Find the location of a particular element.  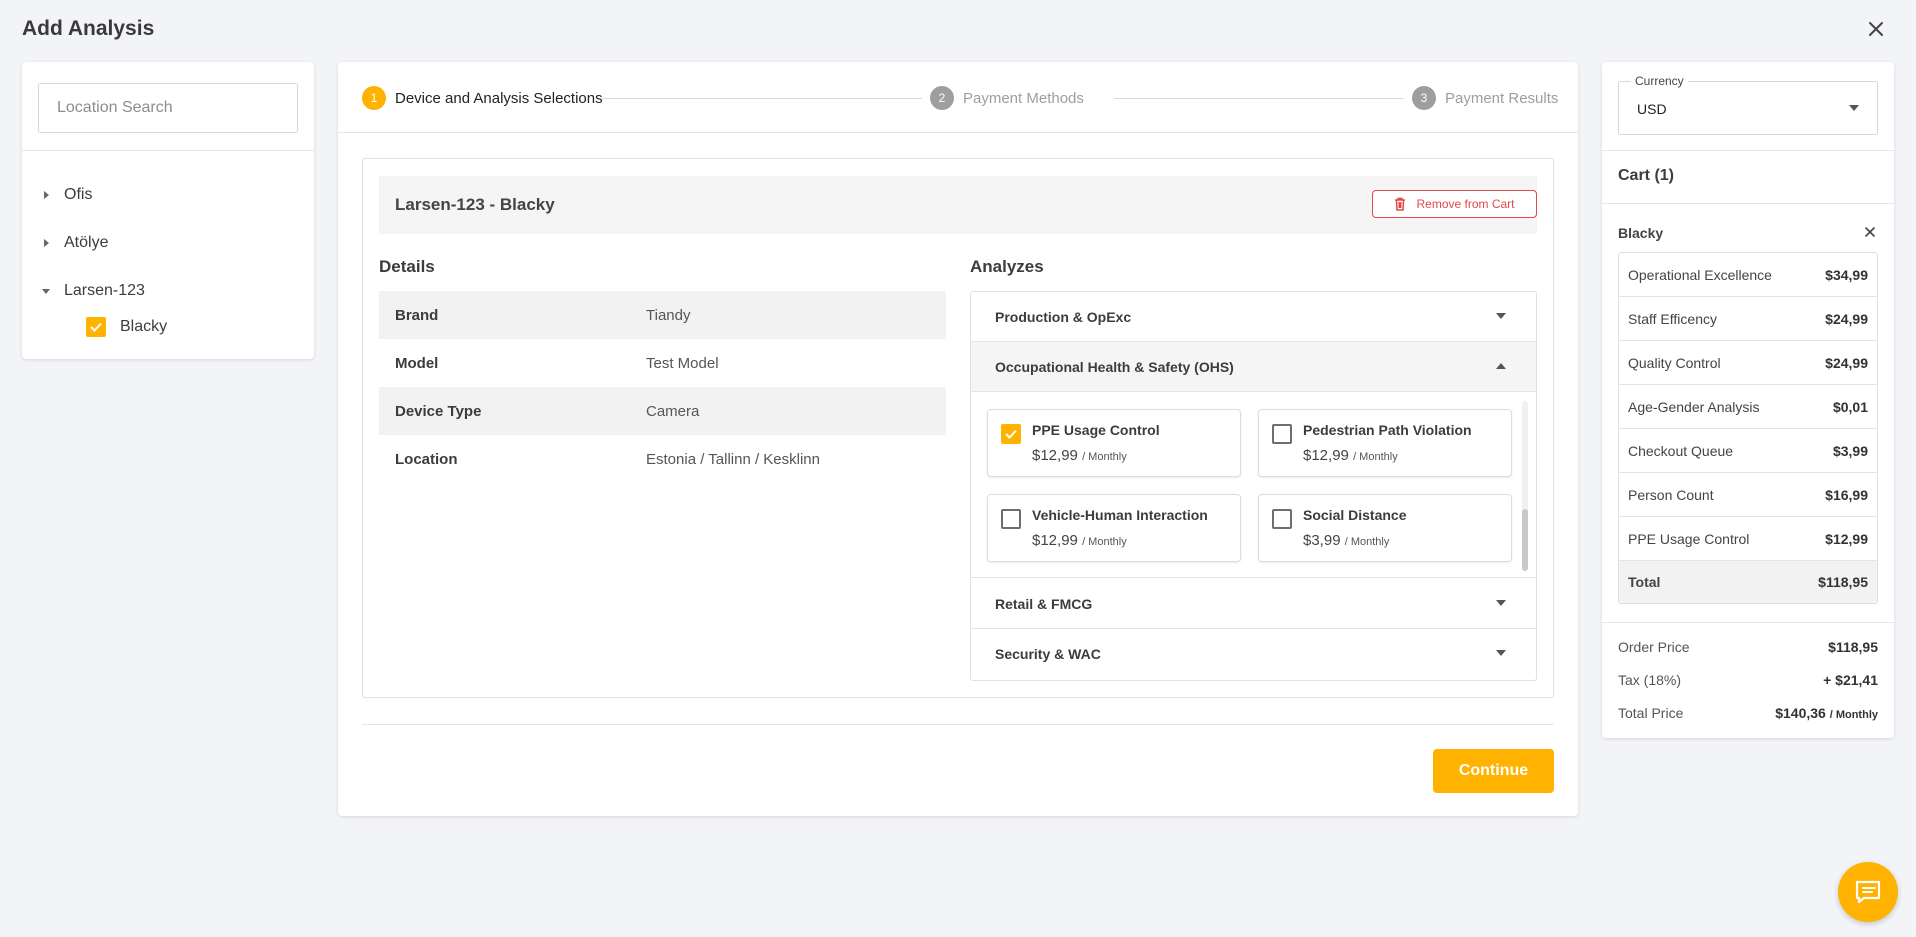

chat-button is located at coordinates (1868, 892).